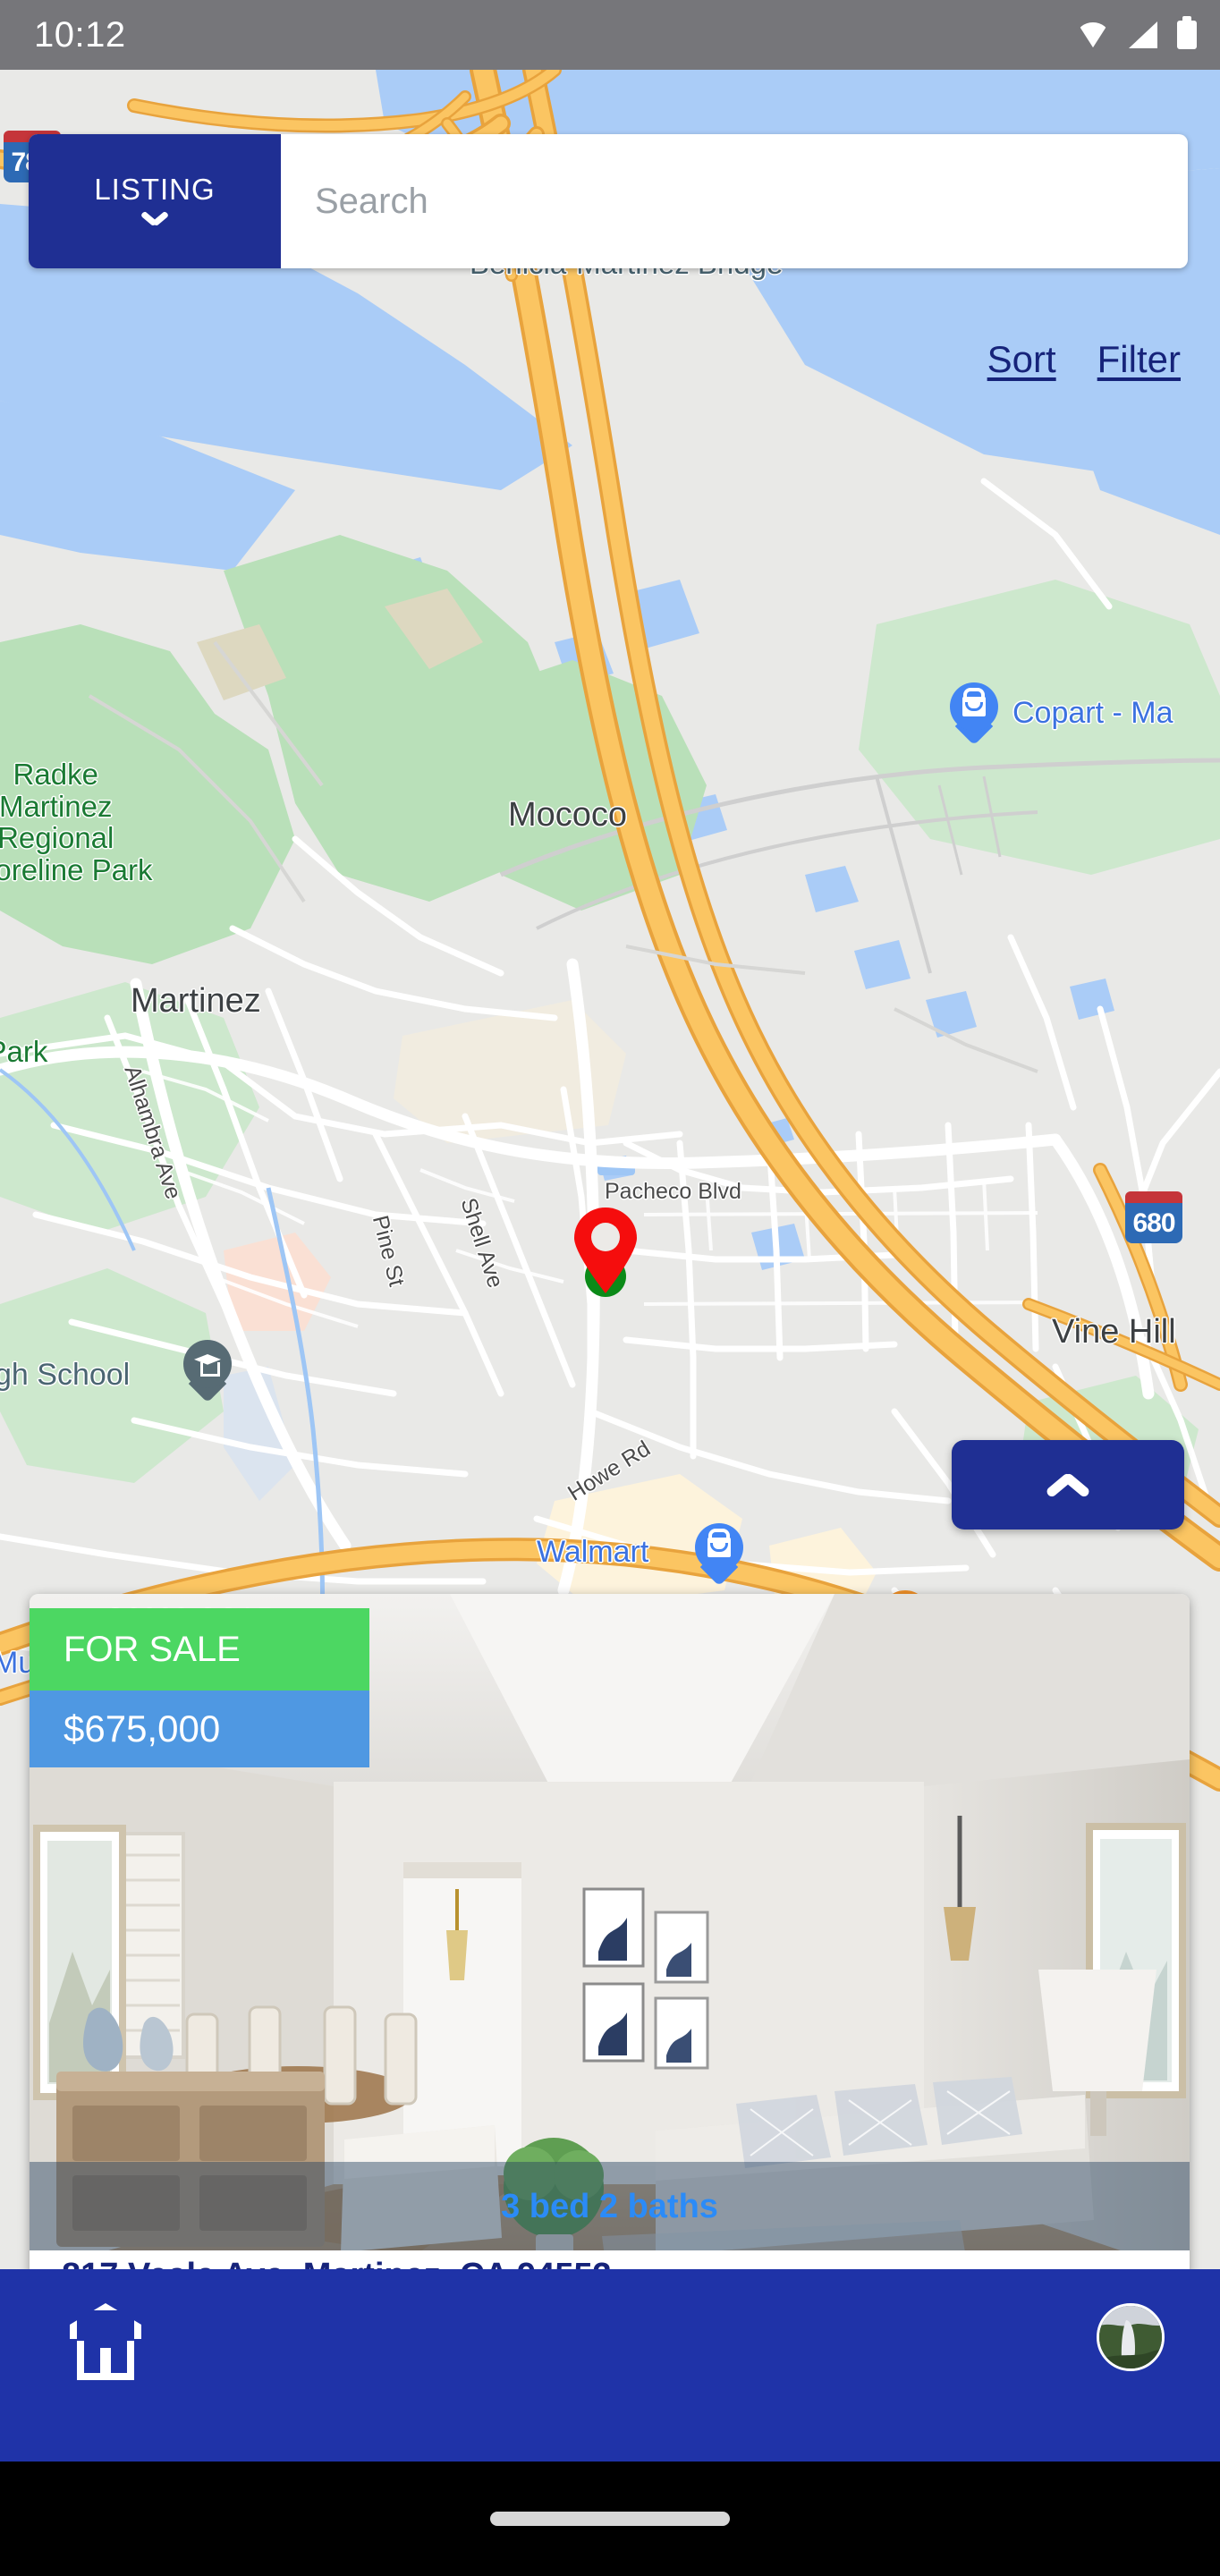  What do you see at coordinates (105, 2364) in the screenshot?
I see `home-door` at bounding box center [105, 2364].